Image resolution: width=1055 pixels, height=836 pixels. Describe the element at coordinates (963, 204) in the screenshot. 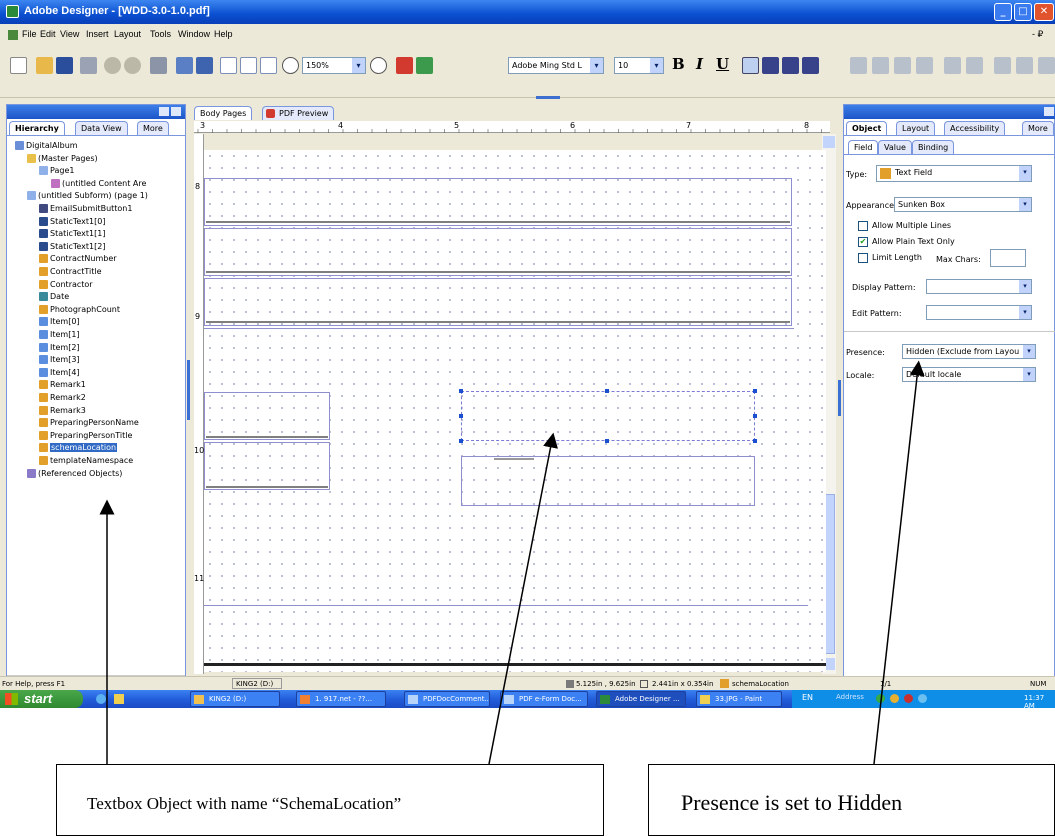

I see `appearance-select: Sunken Box ▾` at that location.